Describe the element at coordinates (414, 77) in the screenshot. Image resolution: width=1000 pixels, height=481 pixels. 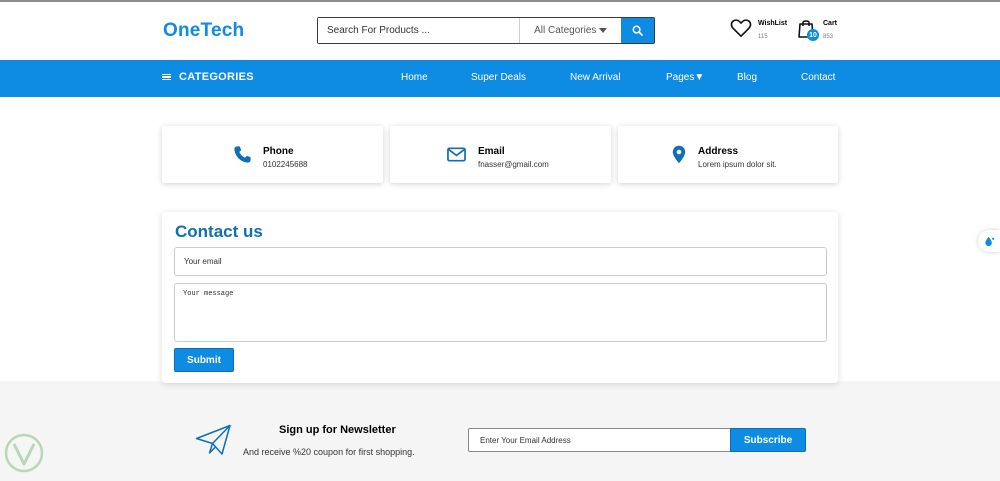
I see `nav-item-home: Home` at that location.